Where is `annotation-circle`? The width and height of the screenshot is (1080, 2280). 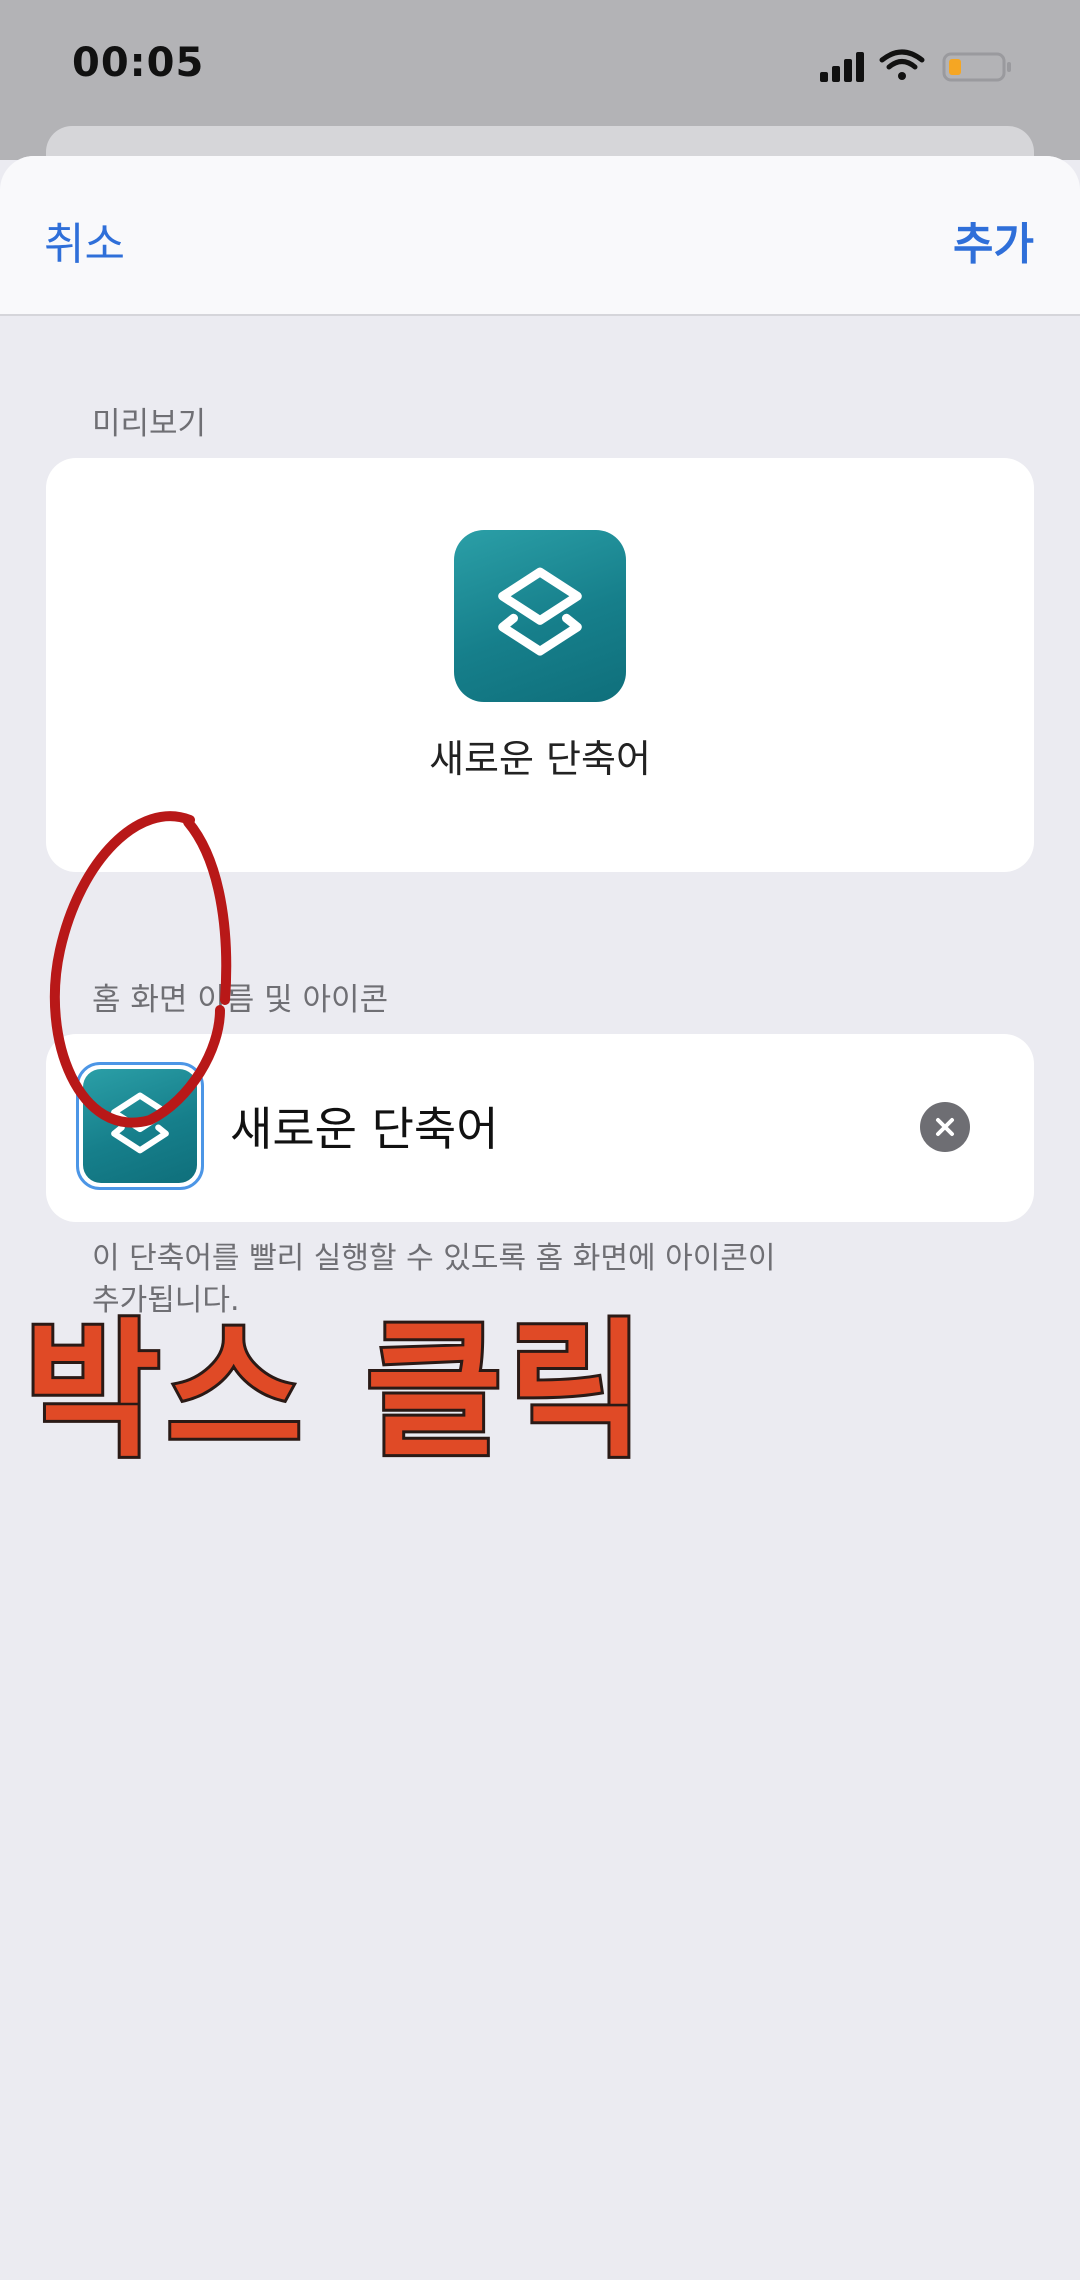
annotation-circle is located at coordinates (140, 969).